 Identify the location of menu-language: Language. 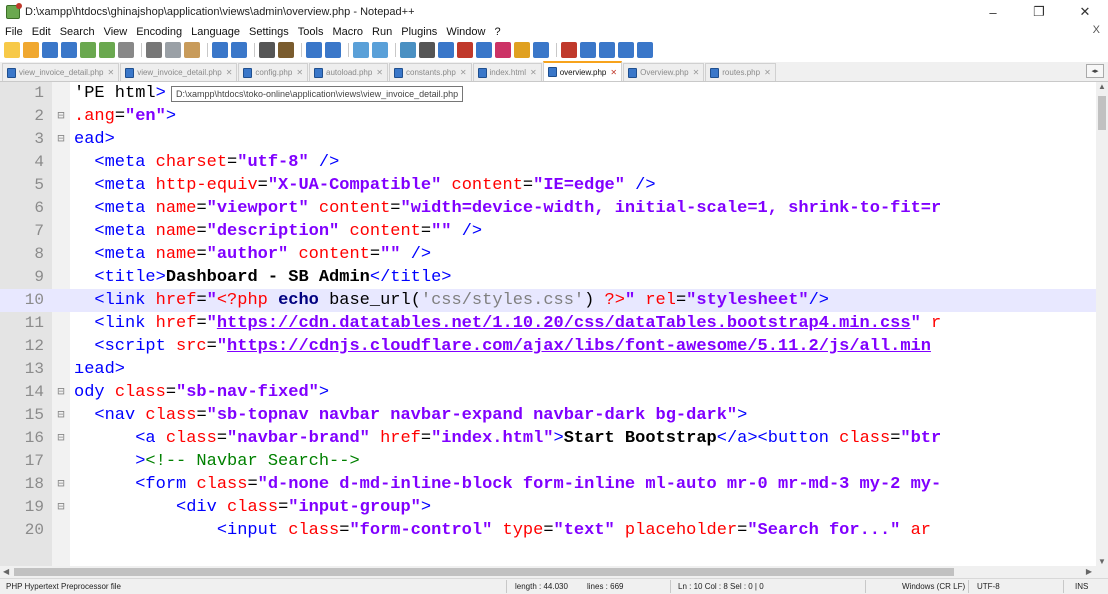
(215, 32).